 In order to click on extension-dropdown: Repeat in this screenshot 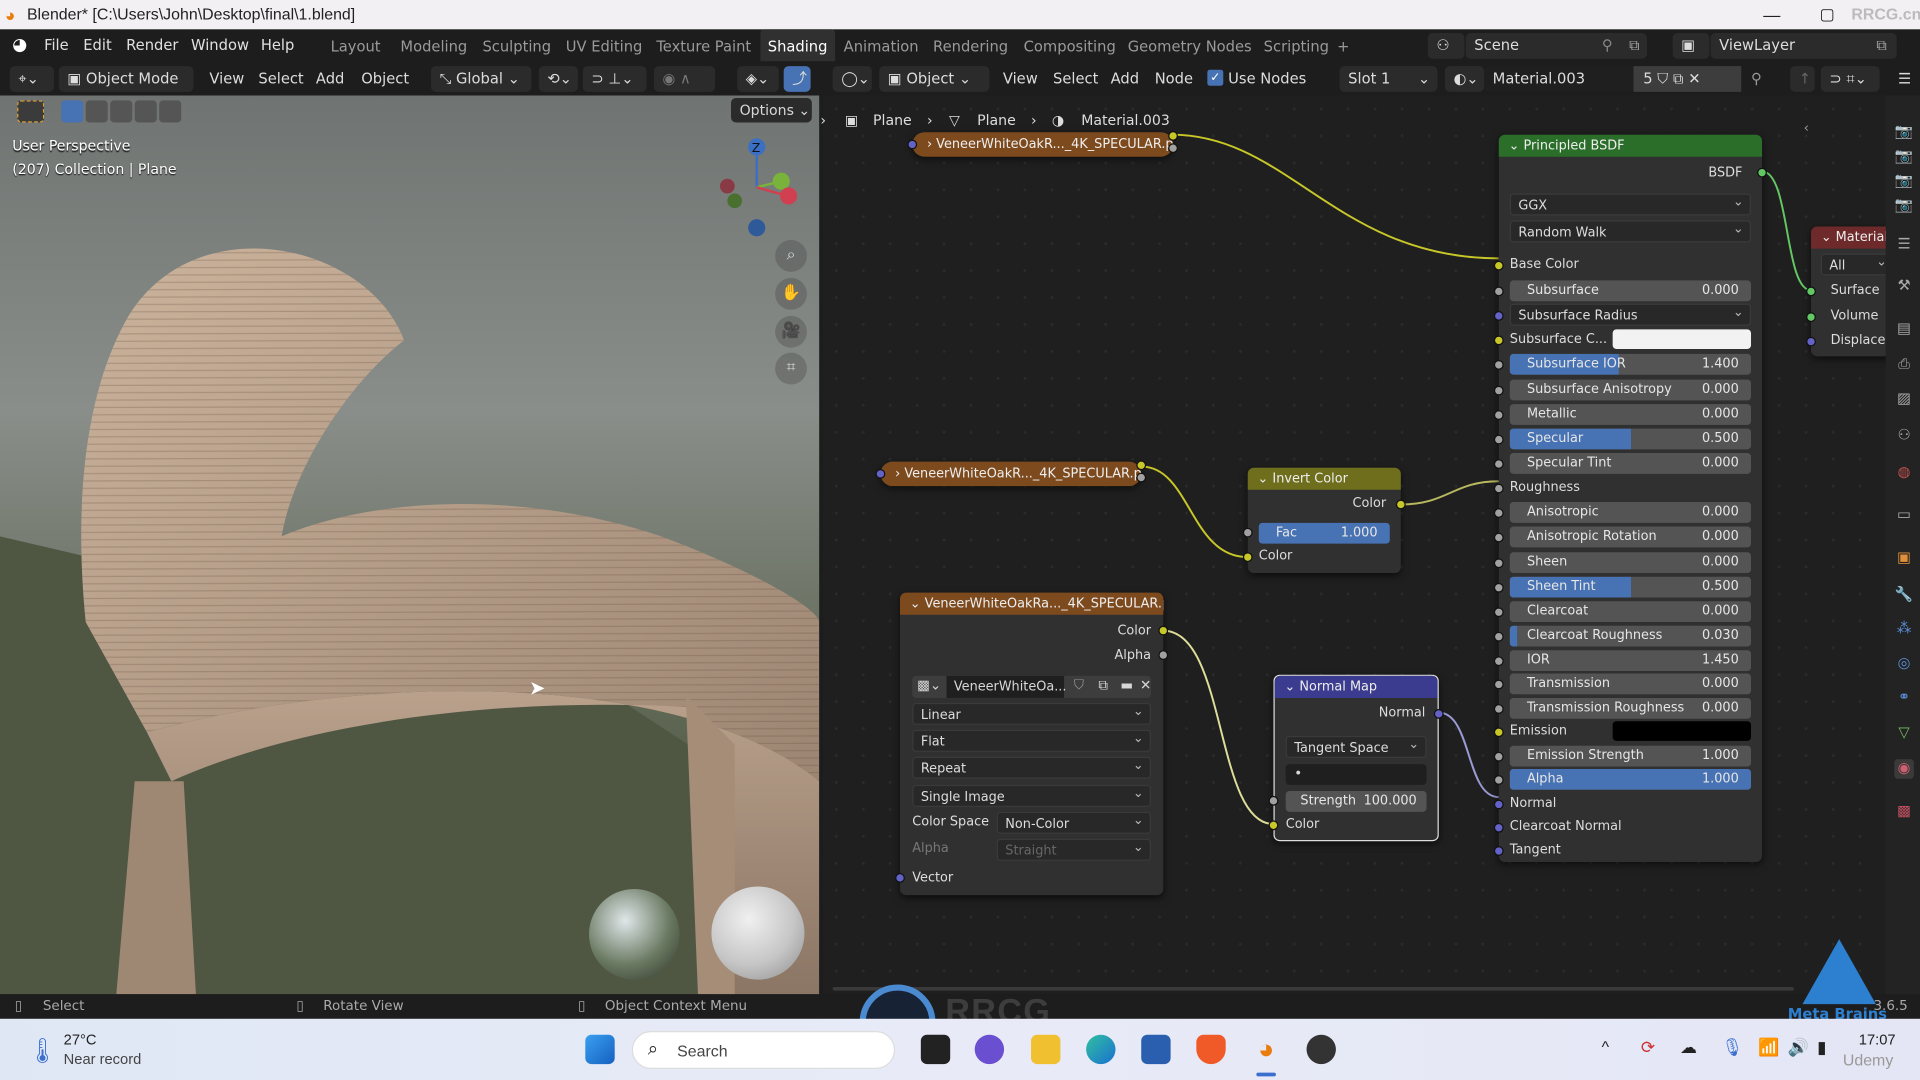, I will do `click(1032, 766)`.